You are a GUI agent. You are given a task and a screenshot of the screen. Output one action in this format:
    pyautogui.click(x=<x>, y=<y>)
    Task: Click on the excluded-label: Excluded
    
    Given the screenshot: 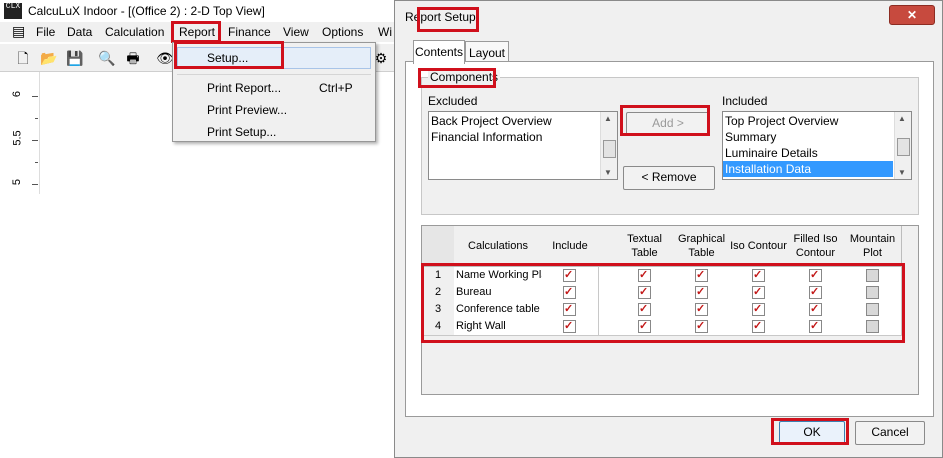 What is the action you would take?
    pyautogui.click(x=453, y=101)
    